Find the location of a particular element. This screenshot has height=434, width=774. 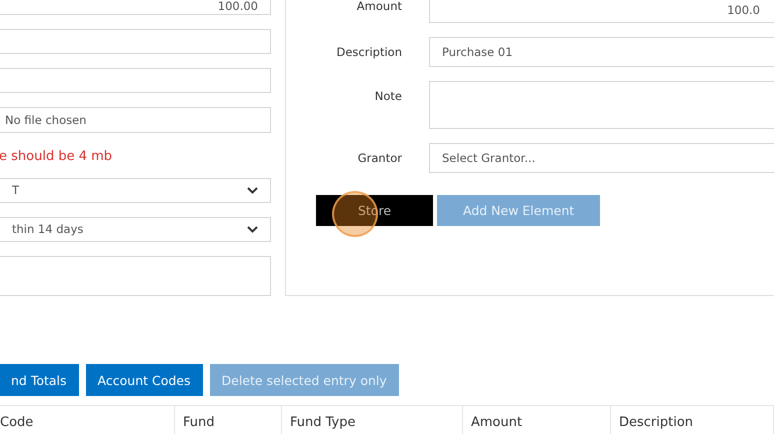

input-field: 100.00 is located at coordinates (135, 8).